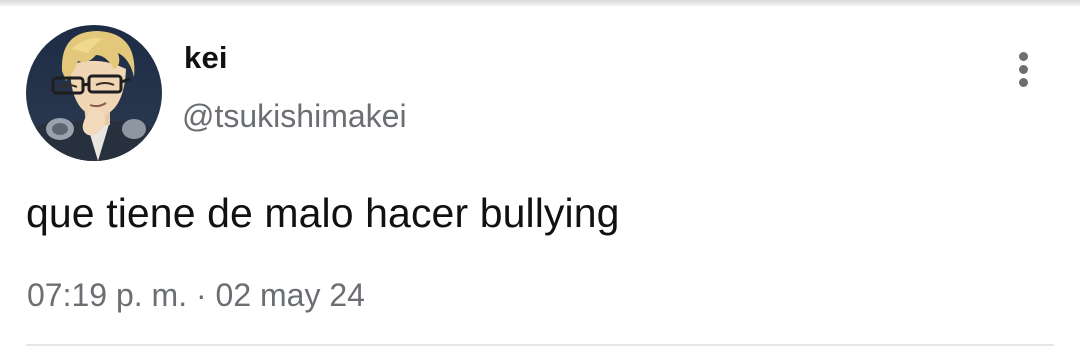  I want to click on avatar-image, so click(94, 93).